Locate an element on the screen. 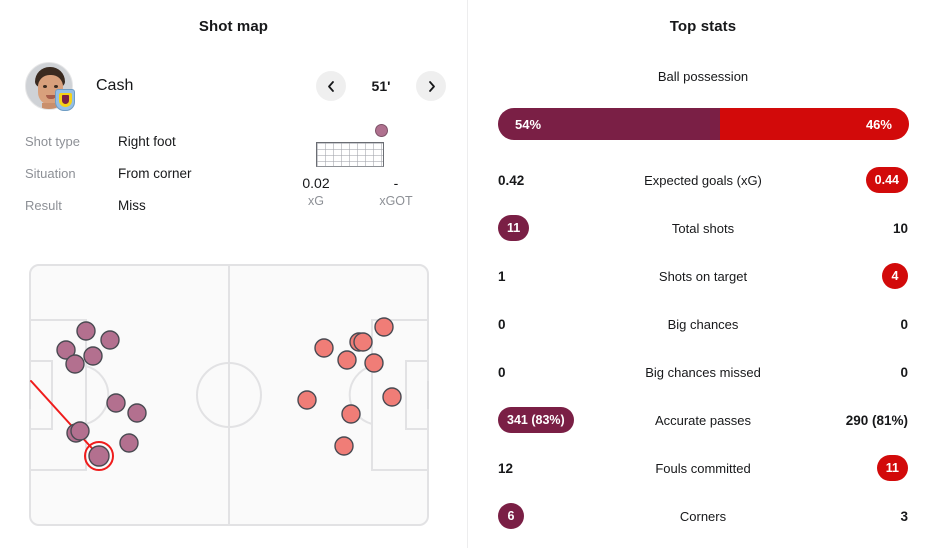 The image size is (938, 548). detail-value: Miss is located at coordinates (132, 205).